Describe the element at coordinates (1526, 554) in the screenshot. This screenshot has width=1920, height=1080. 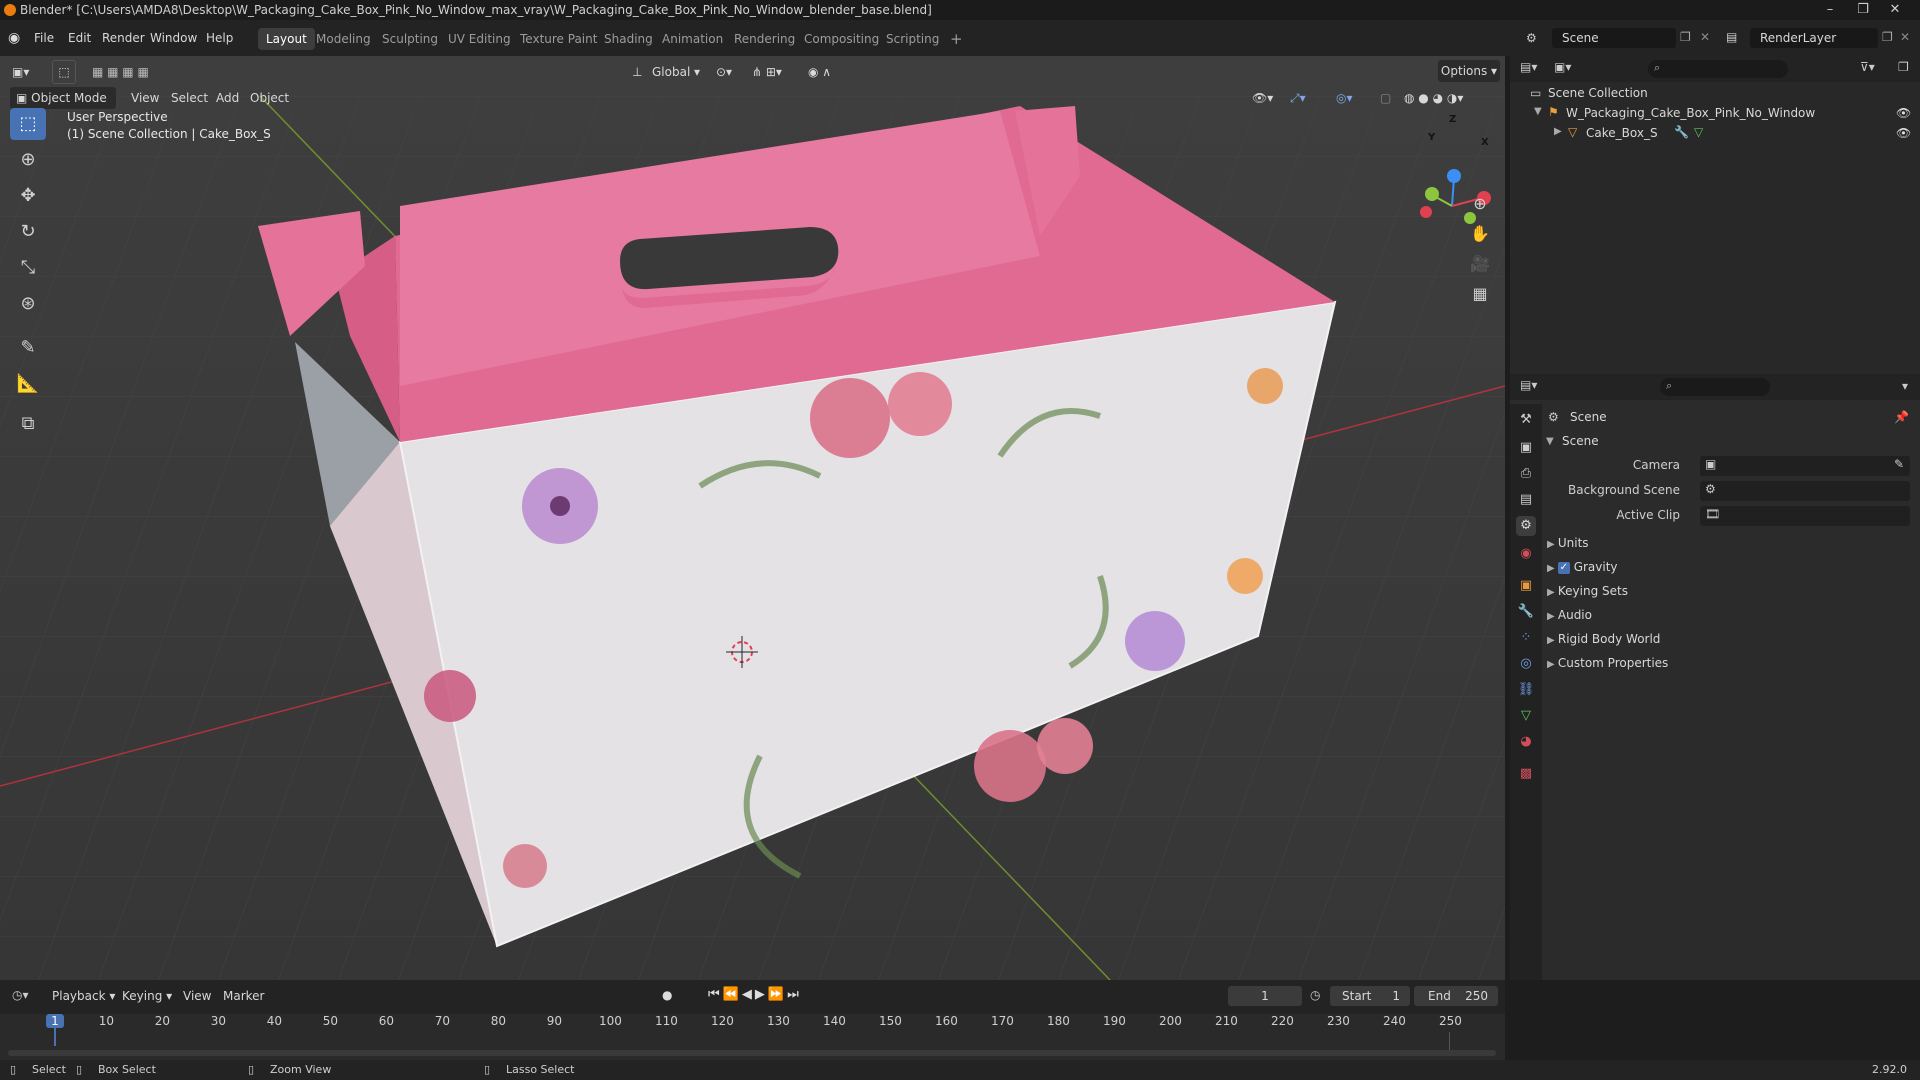
I see `world-tab-icon: ◉` at that location.